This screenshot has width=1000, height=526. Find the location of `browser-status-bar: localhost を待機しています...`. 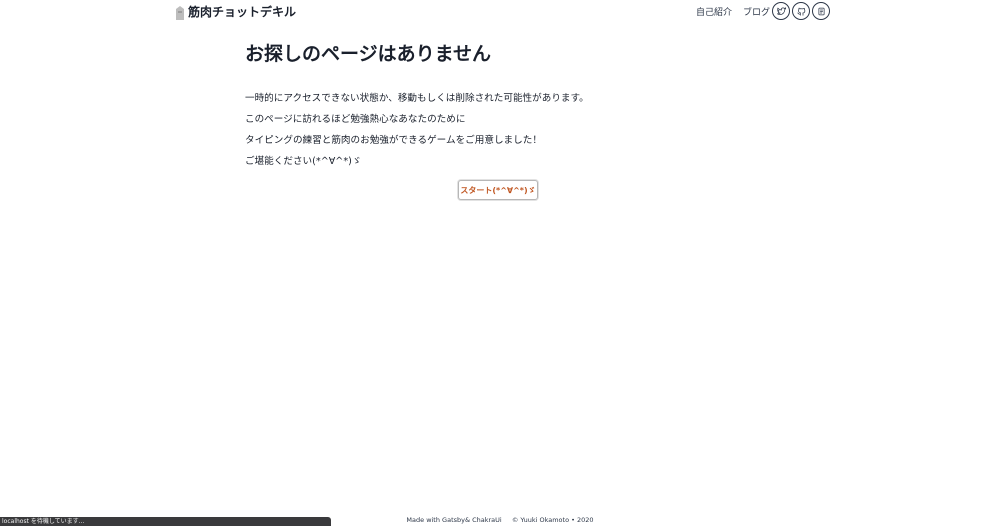

browser-status-bar: localhost を待機しています... is located at coordinates (165, 521).